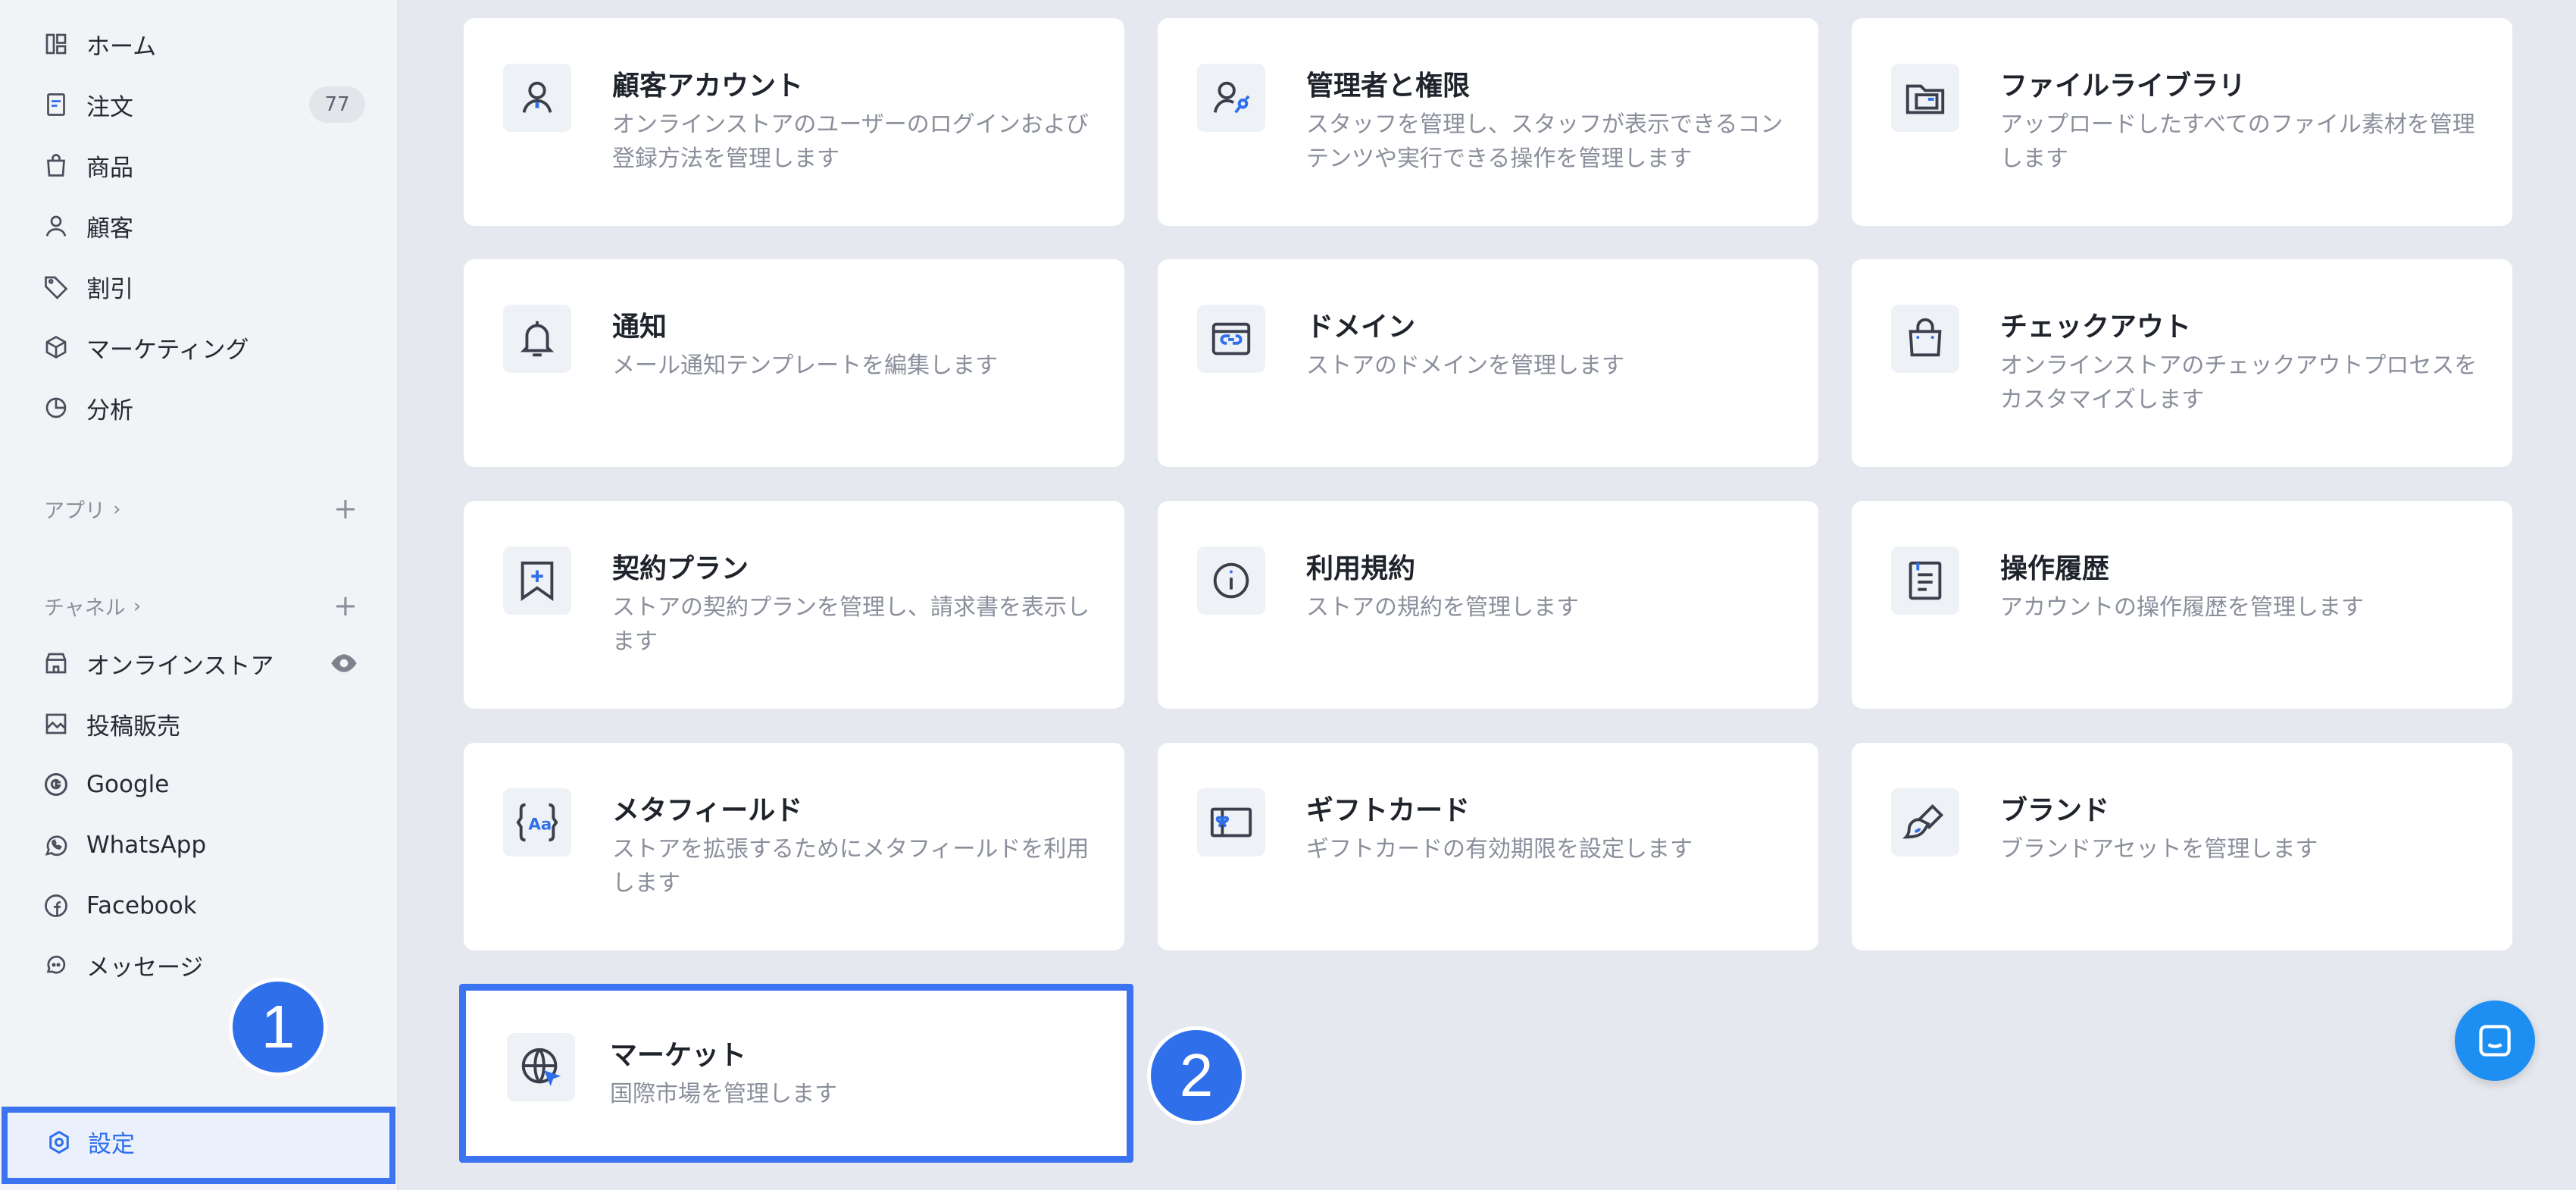 The height and width of the screenshot is (1190, 2576). What do you see at coordinates (56, 347) in the screenshot?
I see `marketing-icon` at bounding box center [56, 347].